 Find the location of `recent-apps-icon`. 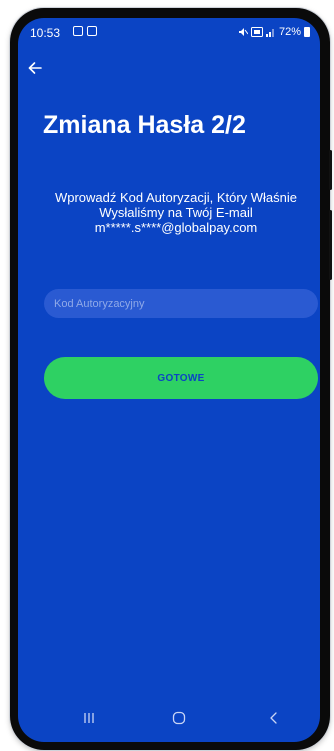

recent-apps-icon is located at coordinates (89, 718).